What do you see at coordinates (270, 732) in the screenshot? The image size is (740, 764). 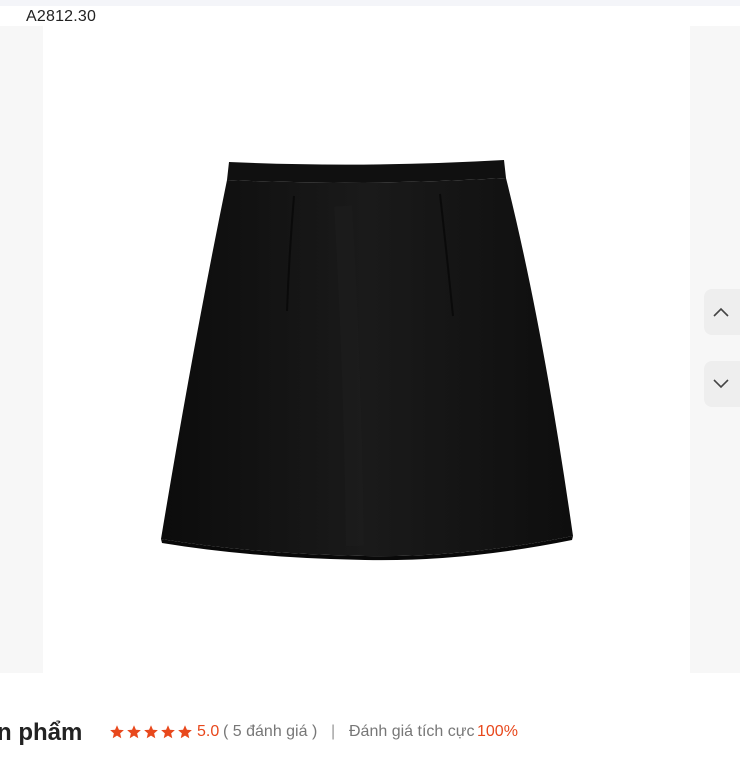 I see `review-count: ( 5 đánh giá )` at bounding box center [270, 732].